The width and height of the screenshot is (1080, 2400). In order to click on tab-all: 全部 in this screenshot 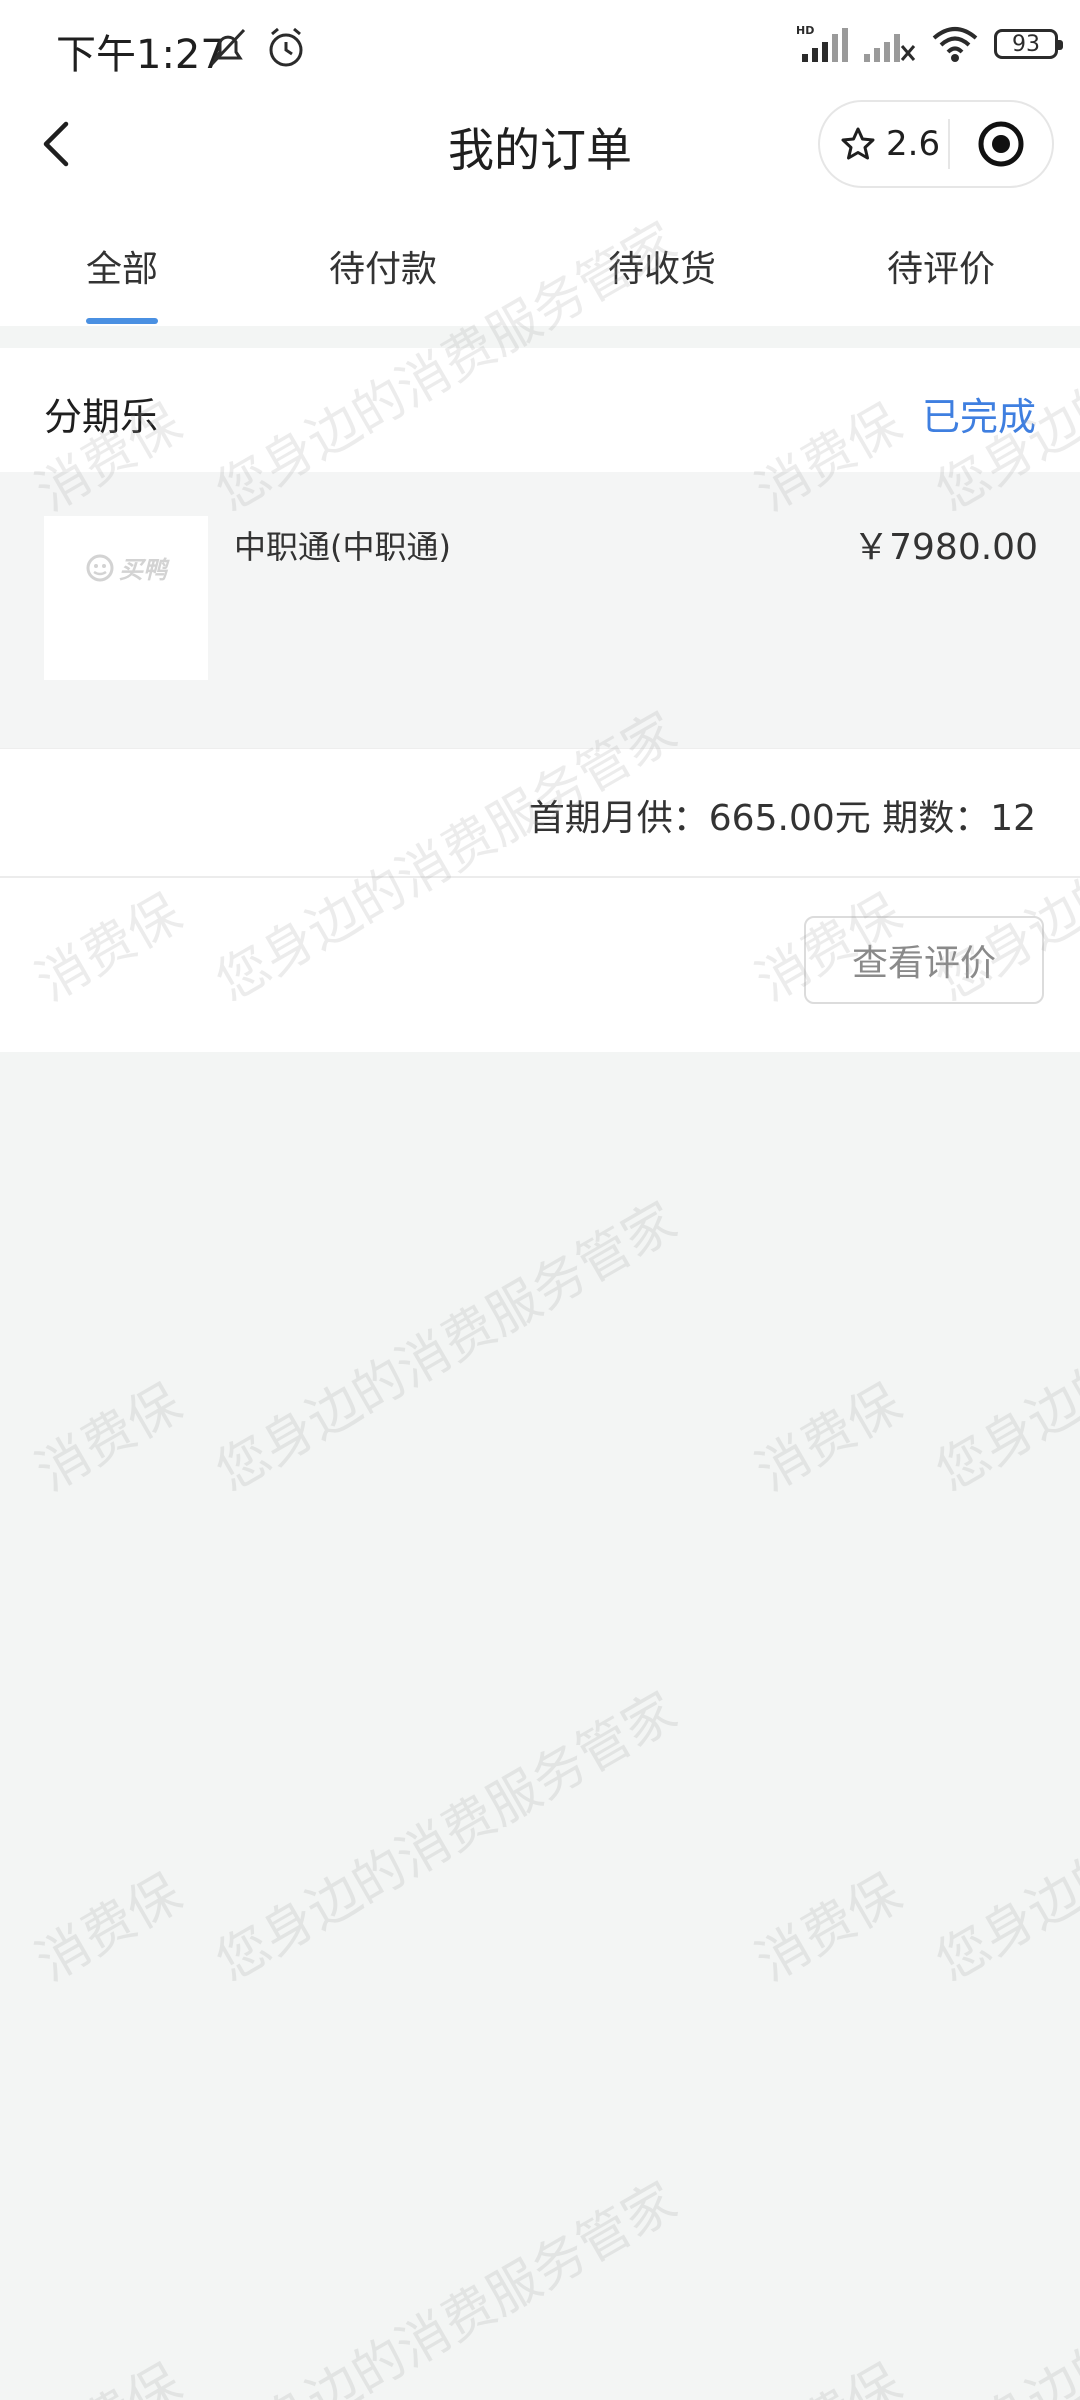, I will do `click(122, 266)`.